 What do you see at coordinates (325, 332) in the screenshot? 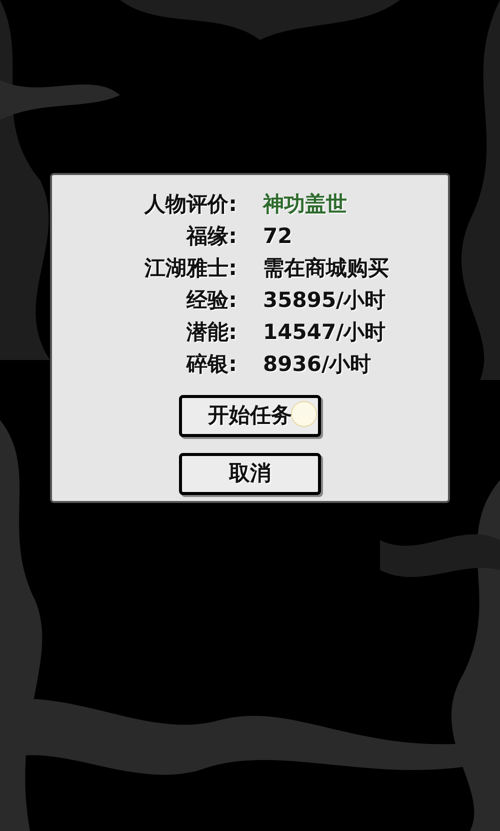
I see `field-value: 14547/小时` at bounding box center [325, 332].